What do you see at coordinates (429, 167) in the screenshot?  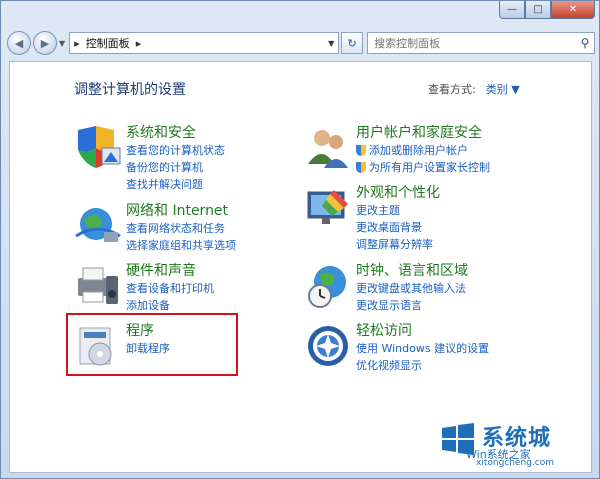 I see `link-label: 为所有用户设置家长控制` at bounding box center [429, 167].